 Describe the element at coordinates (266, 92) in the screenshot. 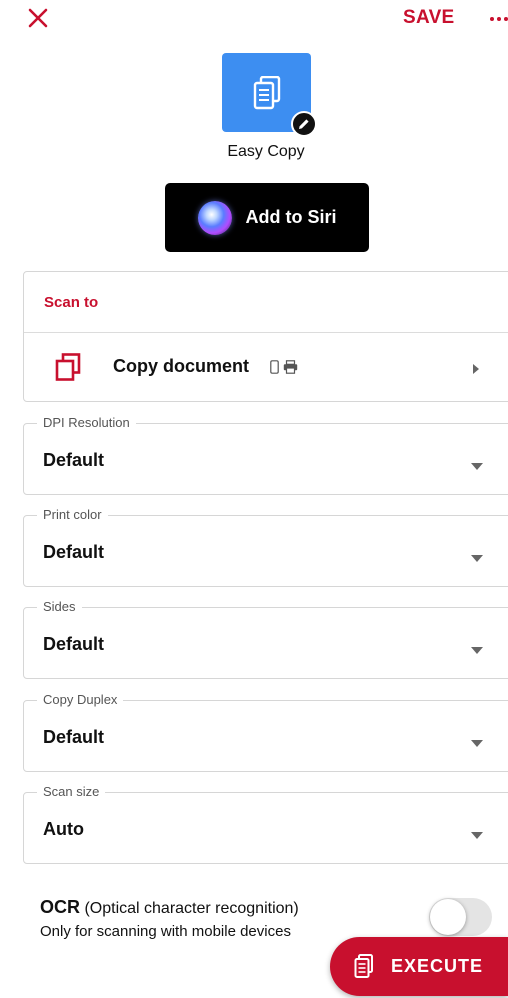

I see `document-copy-icon` at that location.